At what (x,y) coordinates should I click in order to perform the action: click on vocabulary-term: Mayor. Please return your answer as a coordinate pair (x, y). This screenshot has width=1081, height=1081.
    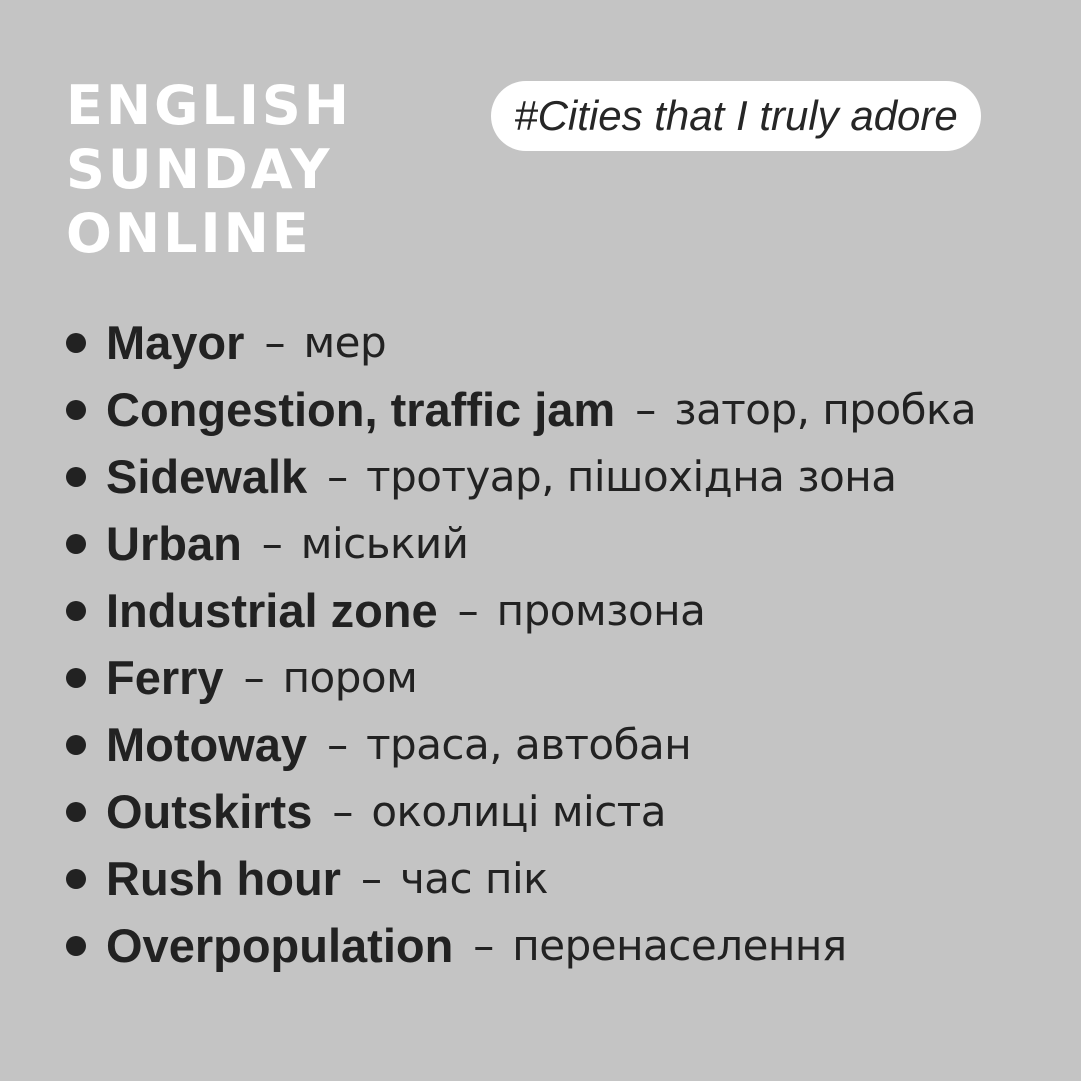
    Looking at the image, I should click on (175, 342).